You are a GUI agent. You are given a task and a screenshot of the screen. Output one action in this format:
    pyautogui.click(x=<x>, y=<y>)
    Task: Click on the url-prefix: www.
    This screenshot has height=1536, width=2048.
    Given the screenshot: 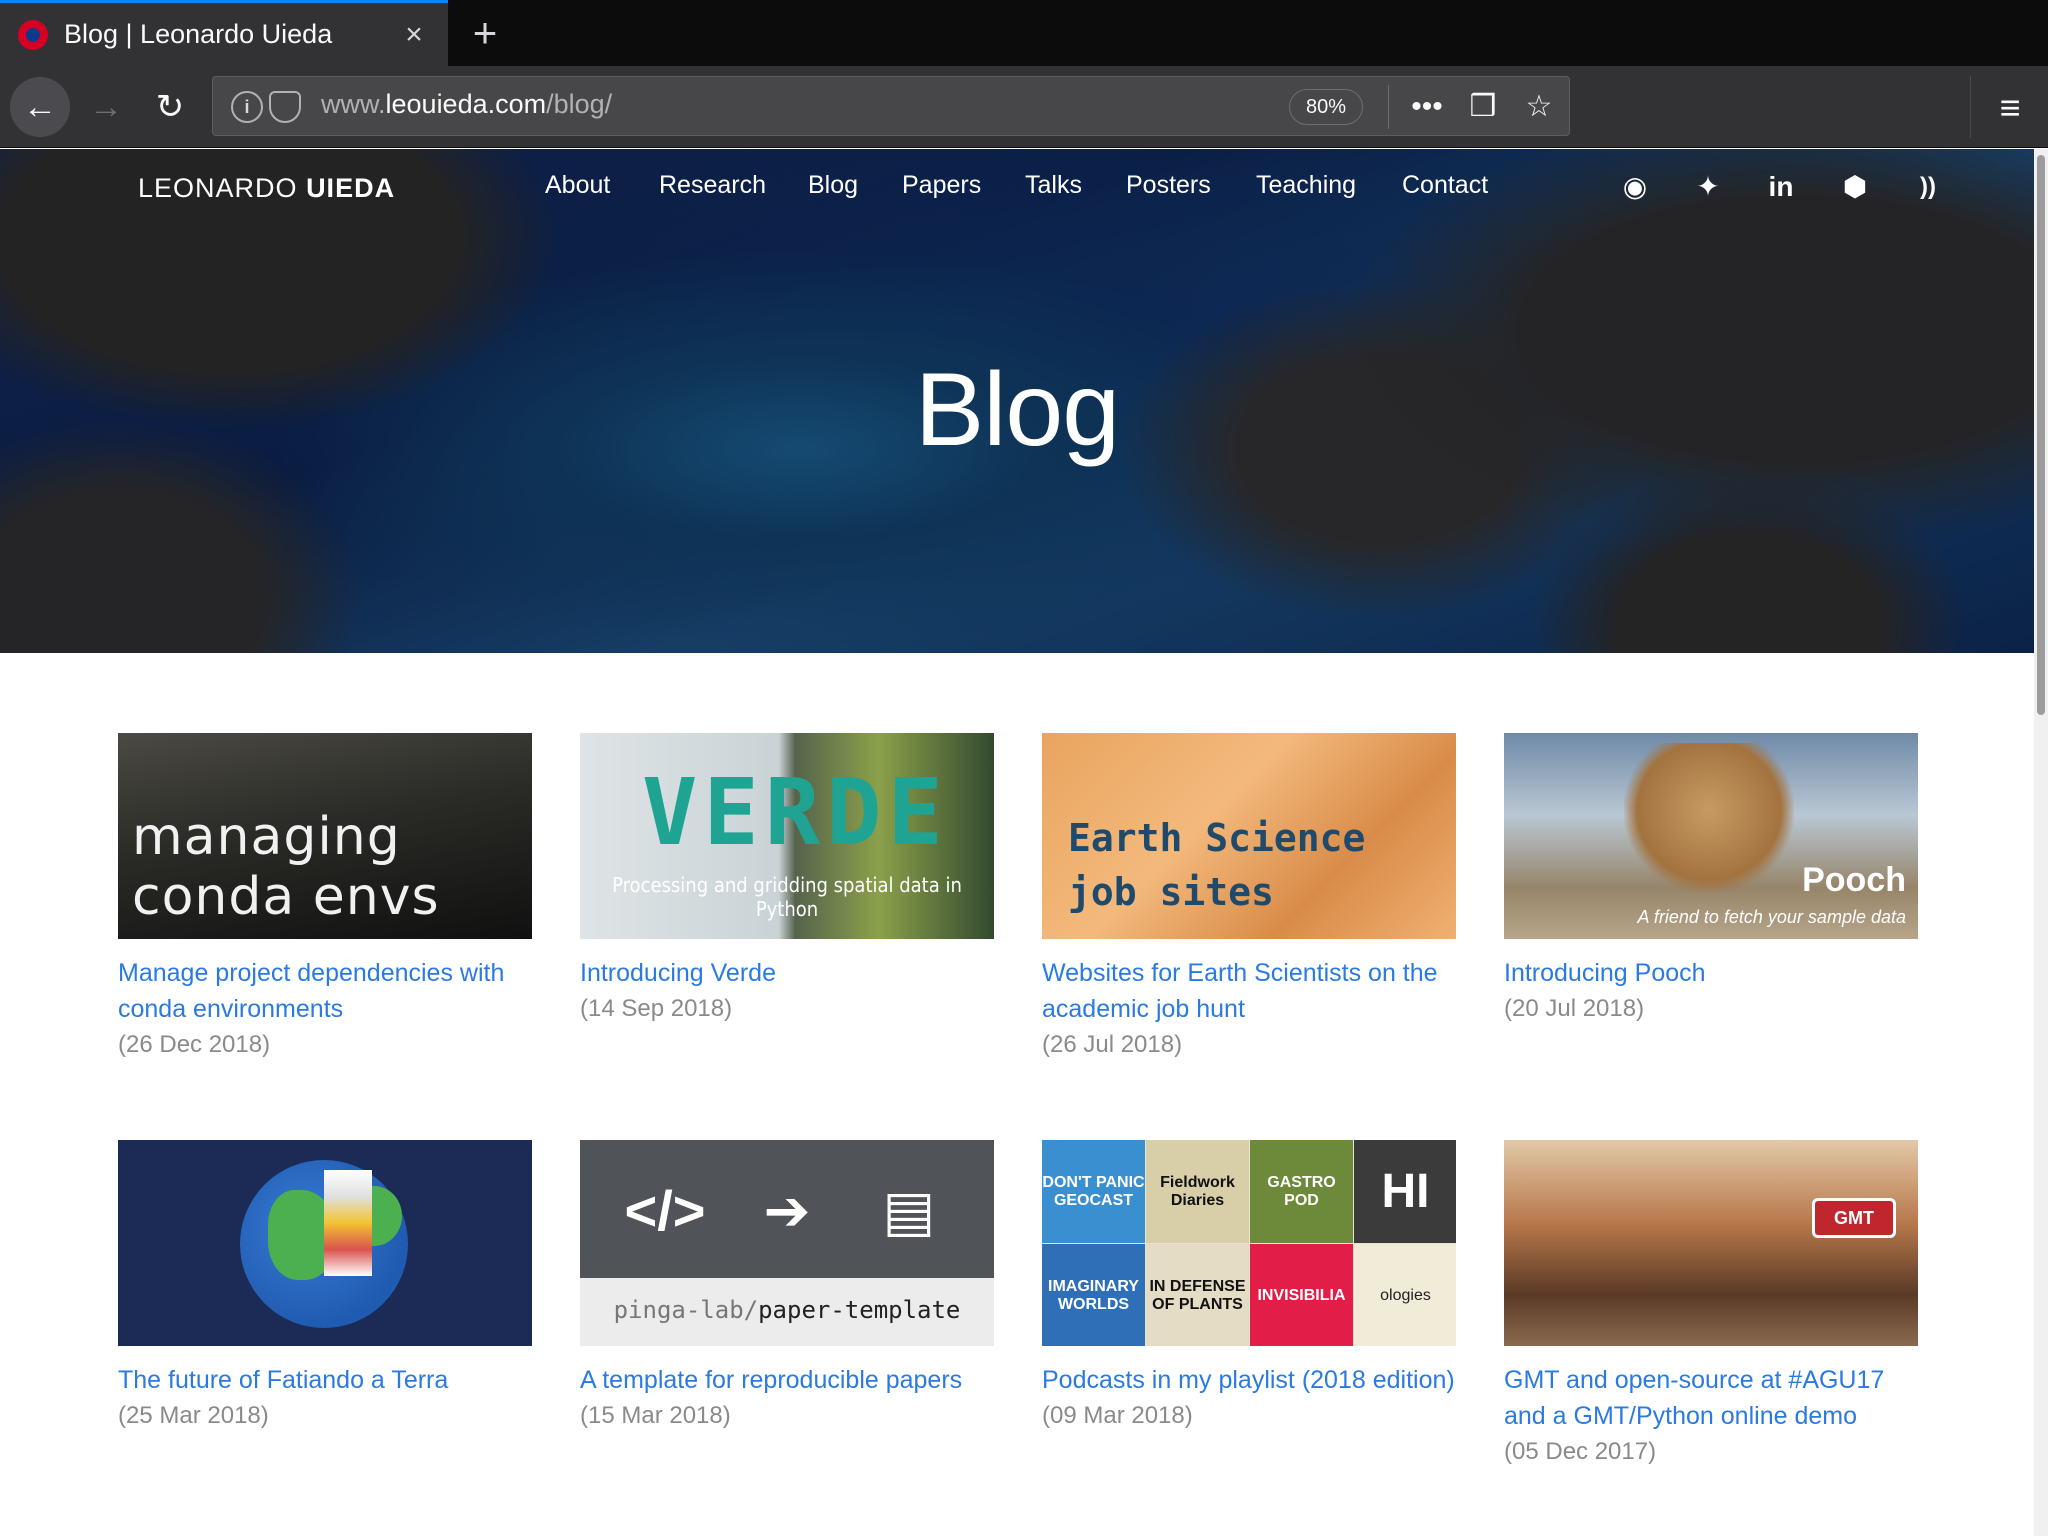 What is the action you would take?
    pyautogui.click(x=353, y=104)
    